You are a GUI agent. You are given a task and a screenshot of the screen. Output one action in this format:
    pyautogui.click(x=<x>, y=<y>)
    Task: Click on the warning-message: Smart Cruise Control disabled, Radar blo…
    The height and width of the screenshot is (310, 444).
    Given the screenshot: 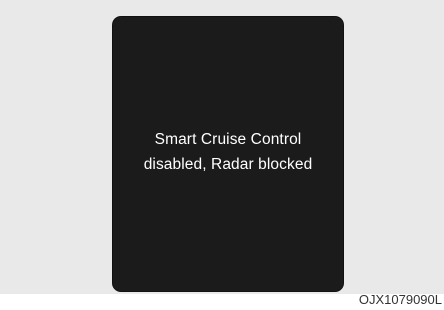 What is the action you would take?
    pyautogui.click(x=228, y=152)
    